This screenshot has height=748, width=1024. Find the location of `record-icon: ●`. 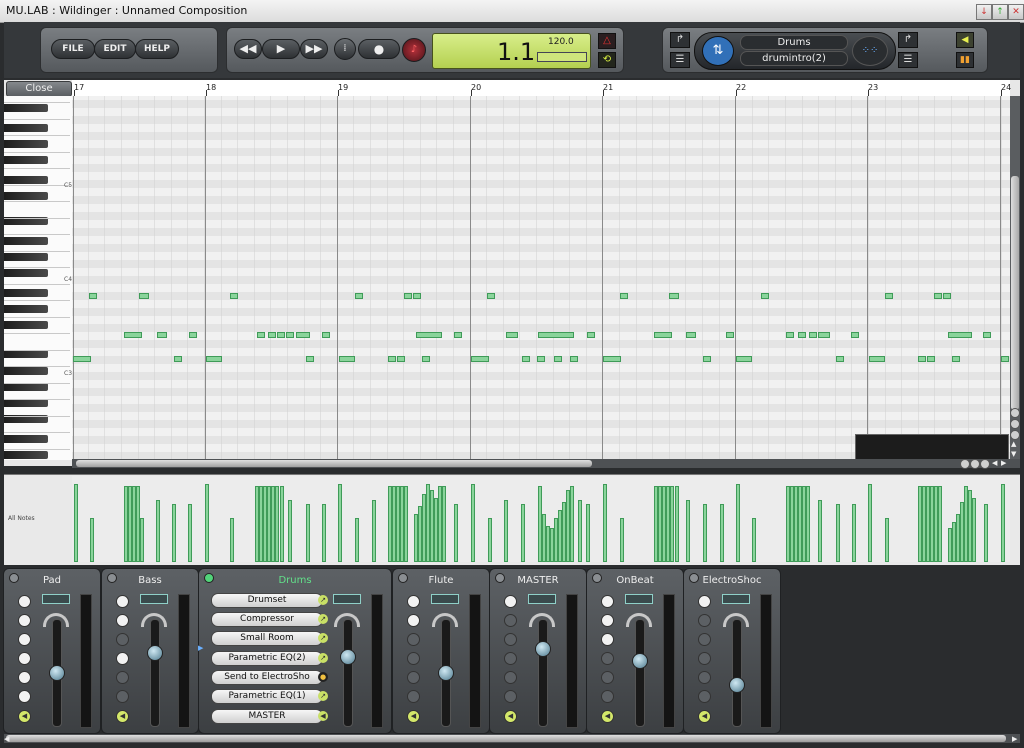

record-icon: ● is located at coordinates (379, 49).